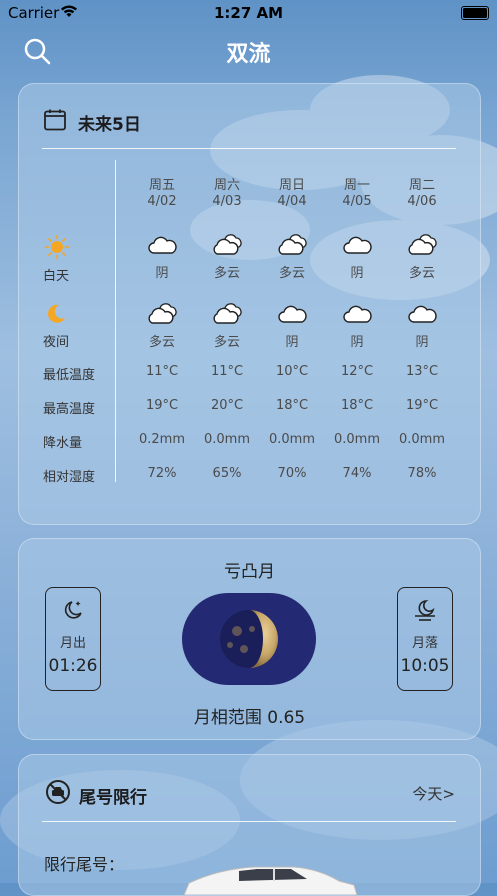 The image size is (497, 896). Describe the element at coordinates (58, 792) in the screenshot. I see `no-car-icon` at that location.